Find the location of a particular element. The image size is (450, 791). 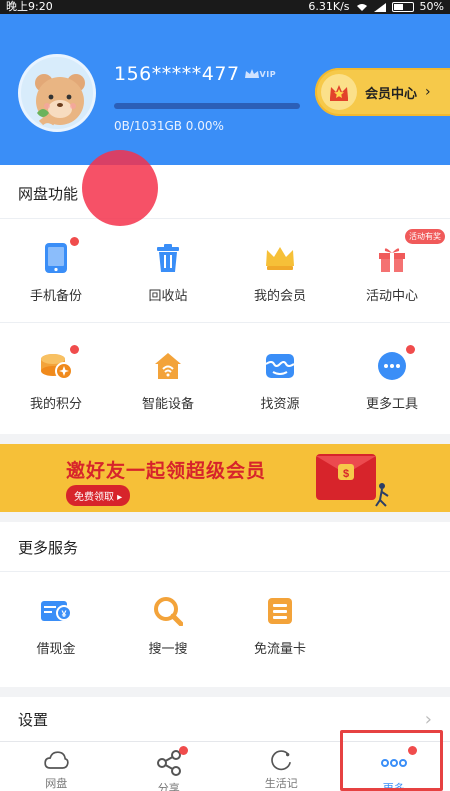

feature-my-membership: 我的会员 is located at coordinates (280, 272).